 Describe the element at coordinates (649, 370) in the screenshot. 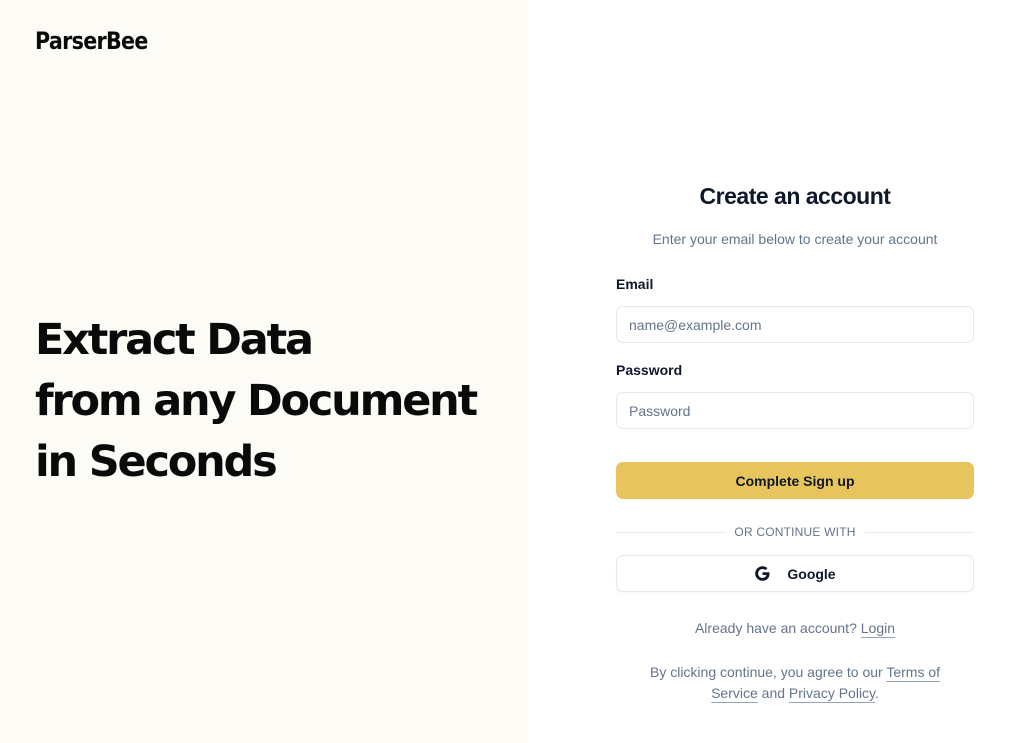

I see `password-label: Password` at that location.